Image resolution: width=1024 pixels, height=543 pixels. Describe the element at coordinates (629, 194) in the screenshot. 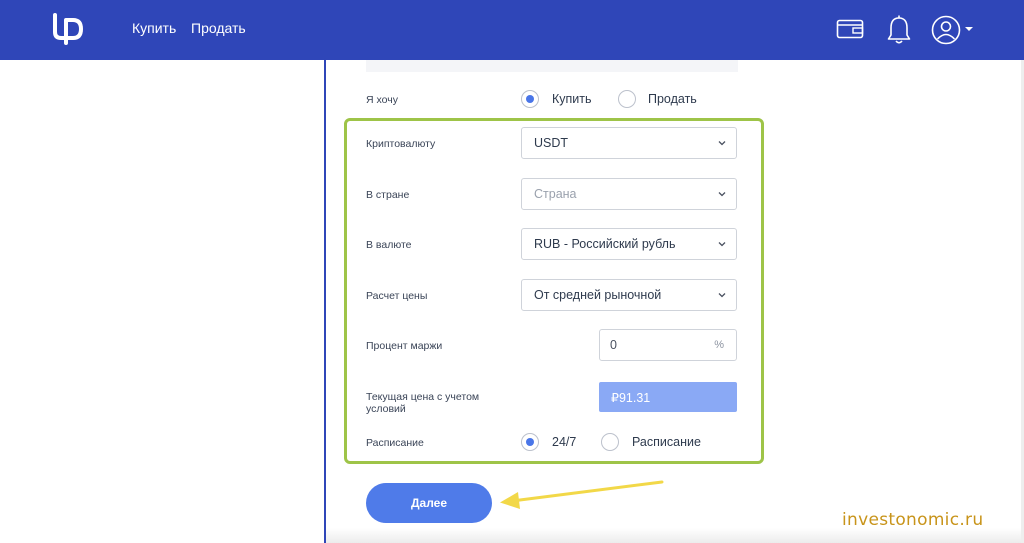

I see `country-select: Страна` at that location.